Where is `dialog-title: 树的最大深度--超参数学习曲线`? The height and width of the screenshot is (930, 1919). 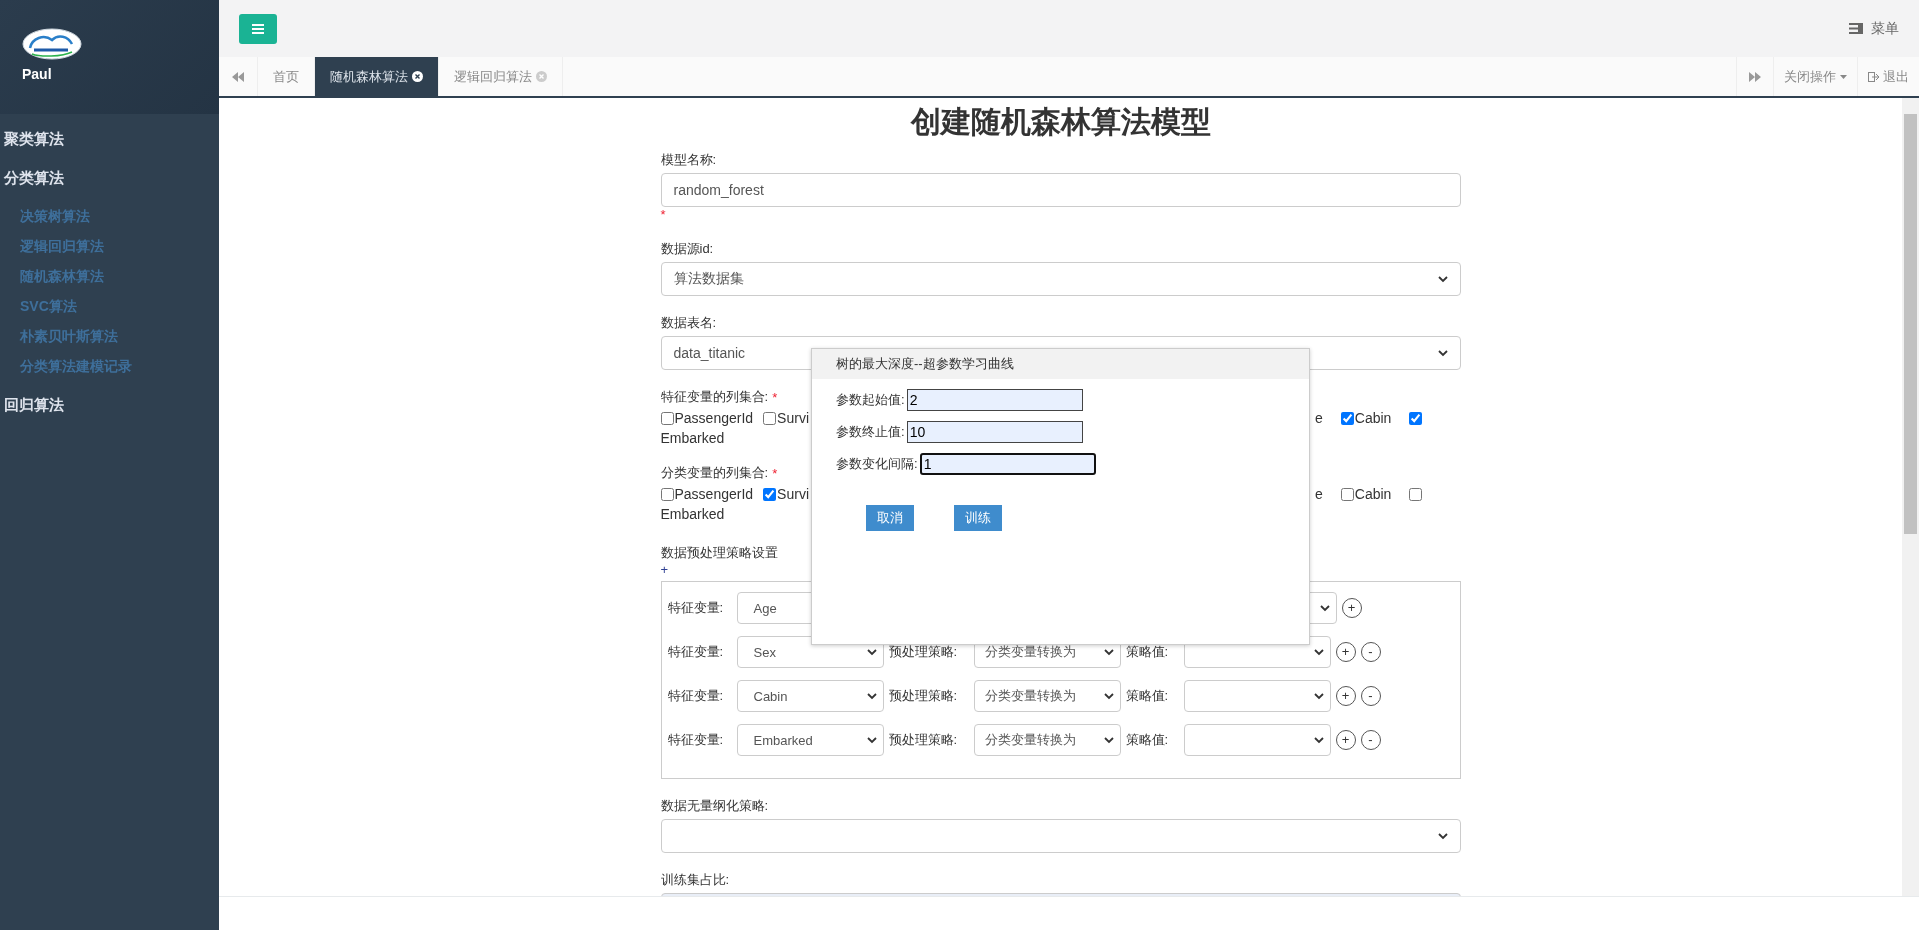
dialog-title: 树的最大深度--超参数学习曲线 is located at coordinates (925, 364).